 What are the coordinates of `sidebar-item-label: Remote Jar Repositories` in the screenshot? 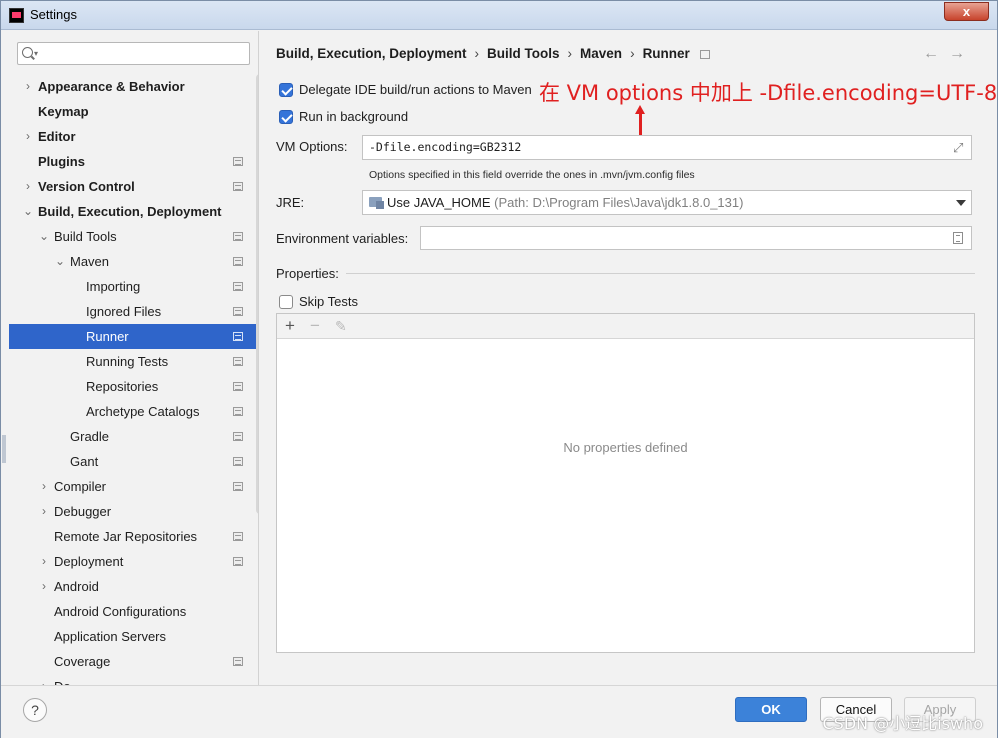 It's located at (126, 536).